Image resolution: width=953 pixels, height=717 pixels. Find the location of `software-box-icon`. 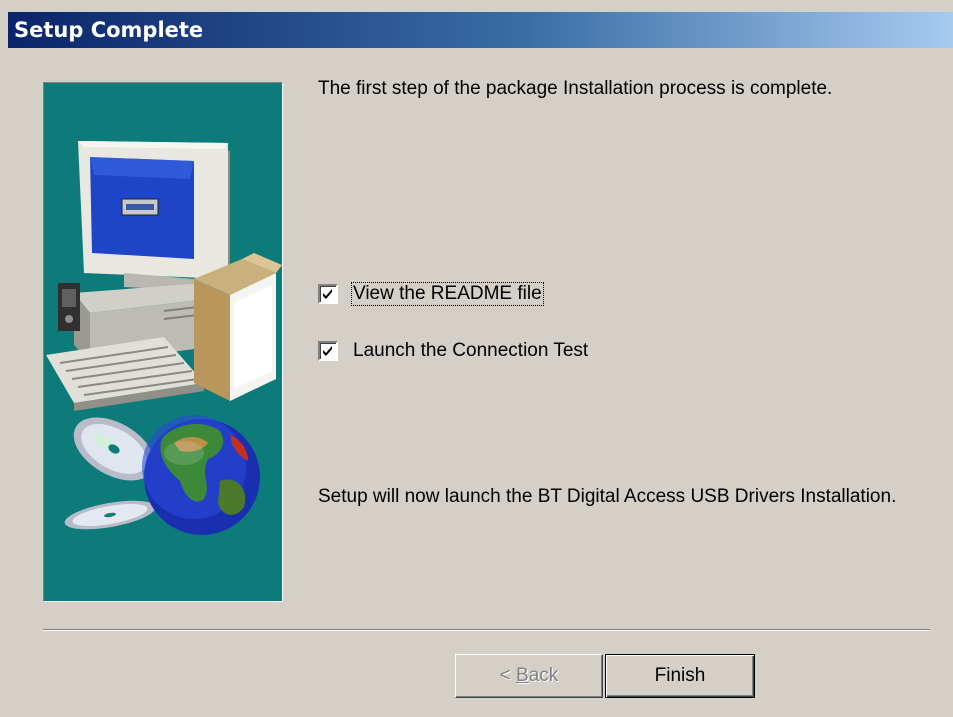

software-box-icon is located at coordinates (238, 327).